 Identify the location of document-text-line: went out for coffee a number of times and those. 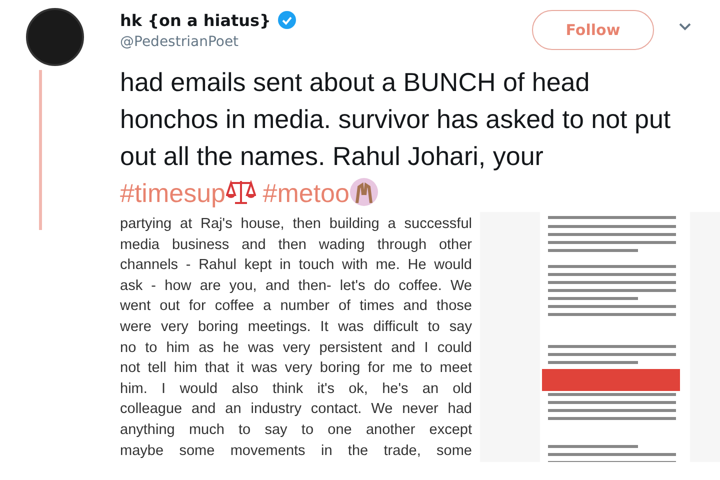
(296, 306).